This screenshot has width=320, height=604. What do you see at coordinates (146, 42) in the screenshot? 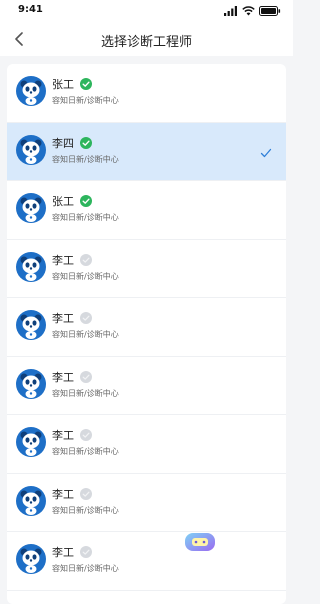
I see `page-title: 选择诊断工程师` at bounding box center [146, 42].